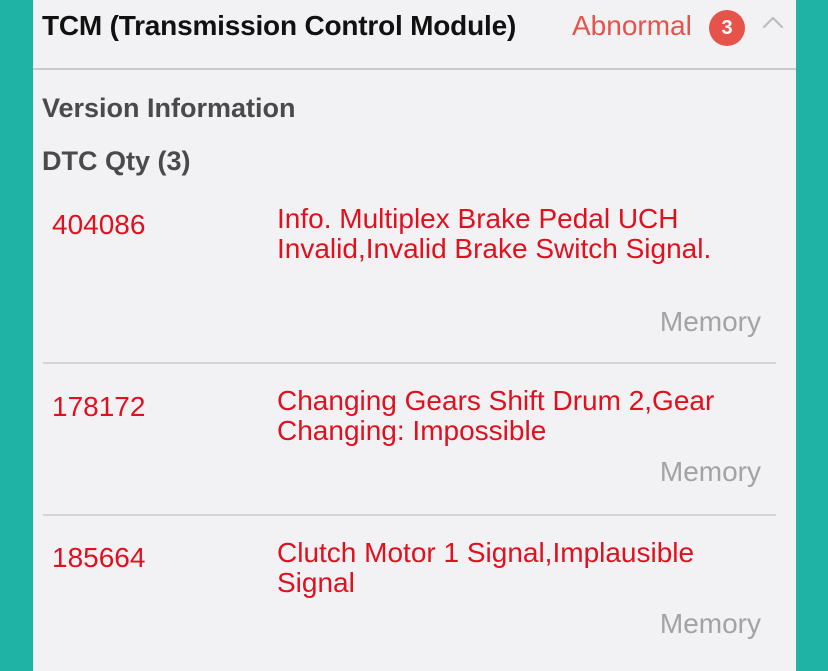  What do you see at coordinates (632, 25) in the screenshot?
I see `status-text: Abnormal` at bounding box center [632, 25].